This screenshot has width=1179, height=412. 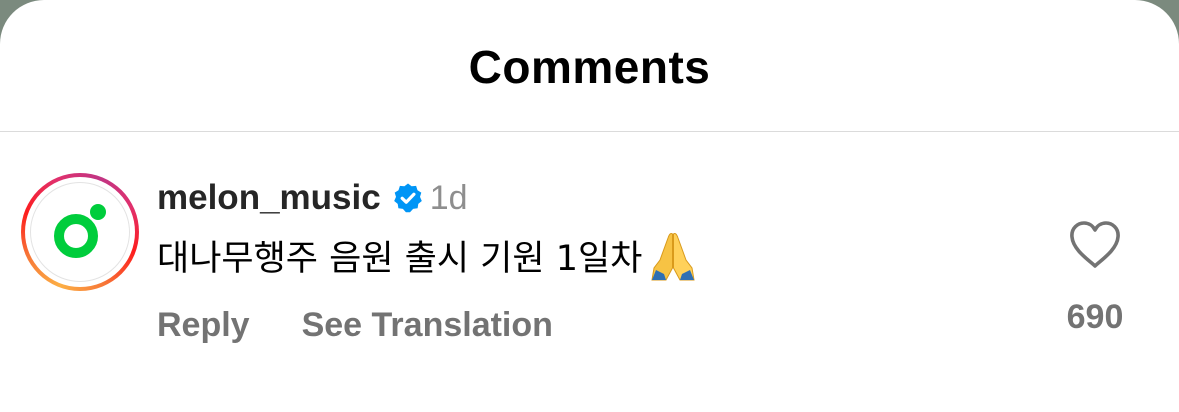 I want to click on page-title: Comments, so click(x=589, y=67).